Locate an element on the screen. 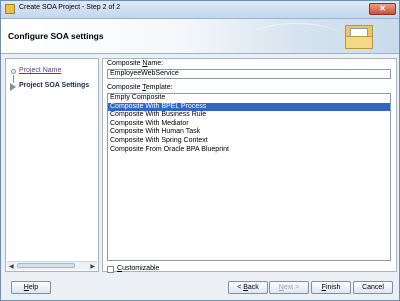 The image size is (400, 301). help-button: Help is located at coordinates (31, 287).